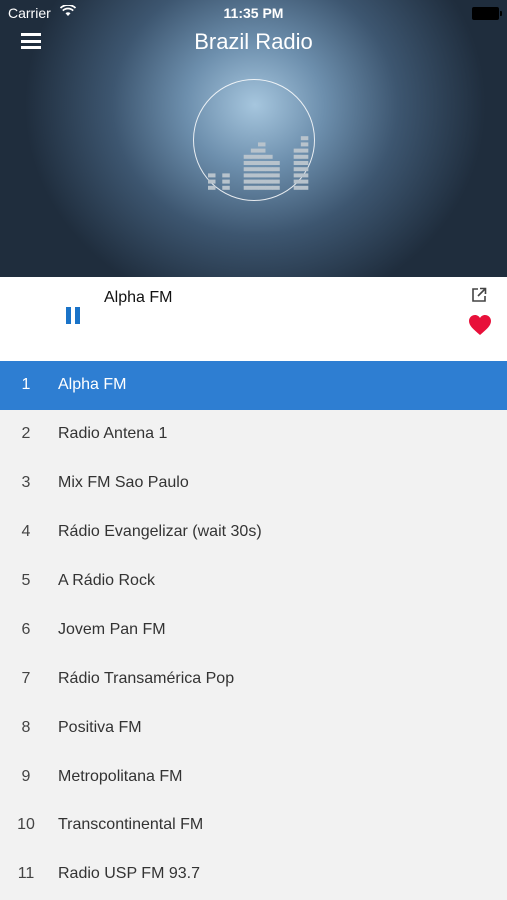  What do you see at coordinates (26, 874) in the screenshot?
I see `station-number: 11` at bounding box center [26, 874].